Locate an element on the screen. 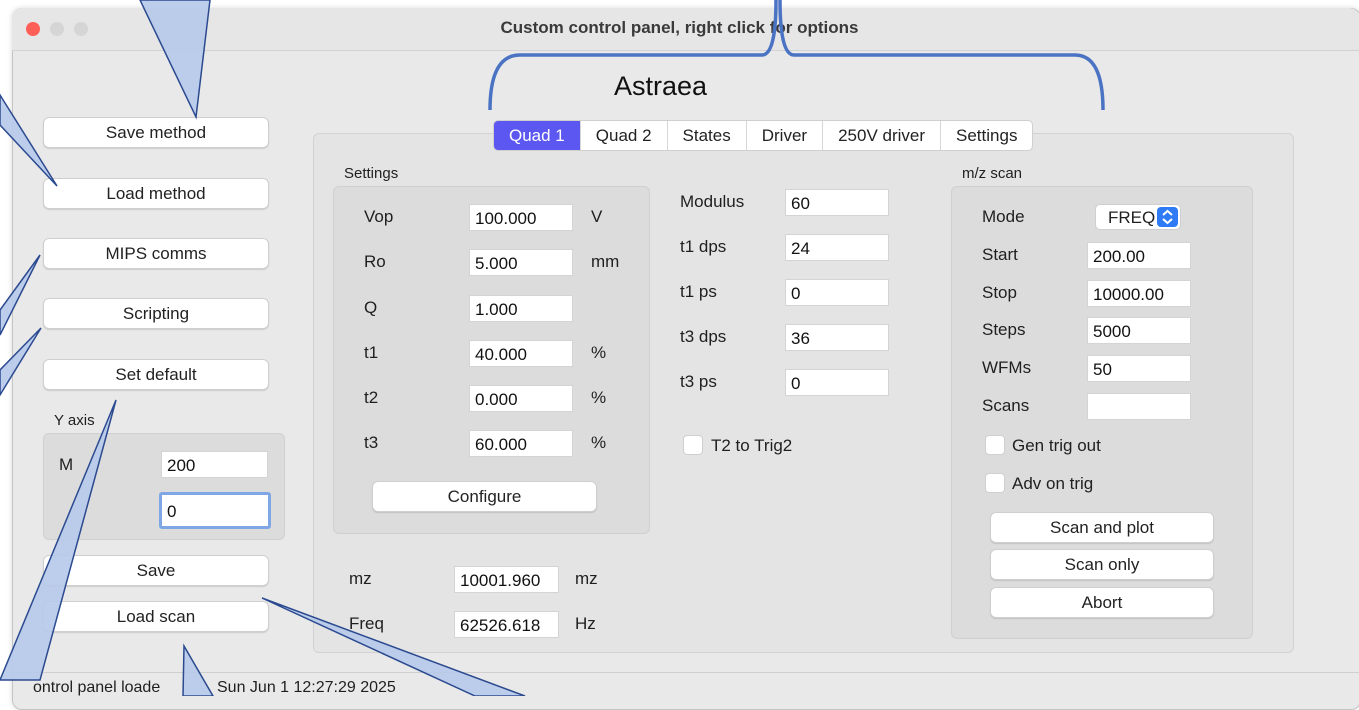 The width and height of the screenshot is (1359, 710). callout-save-method is located at coordinates (175, 60).